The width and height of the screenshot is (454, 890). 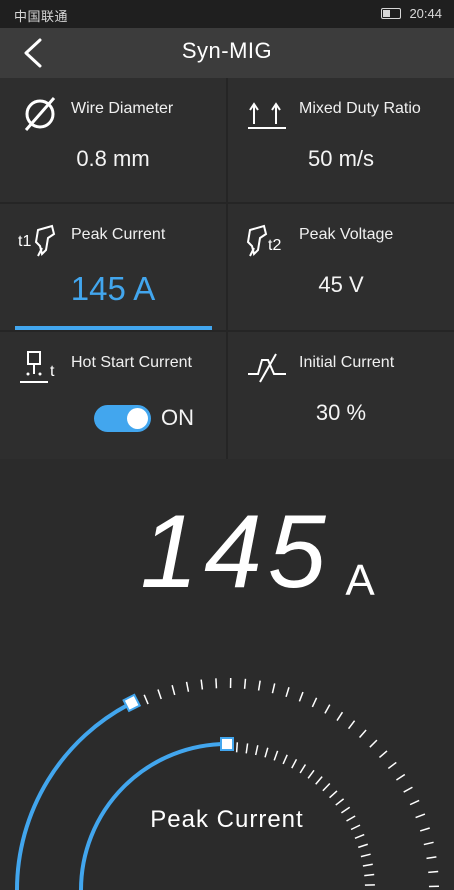 What do you see at coordinates (131, 362) in the screenshot?
I see `param-label: Hot Start Current` at bounding box center [131, 362].